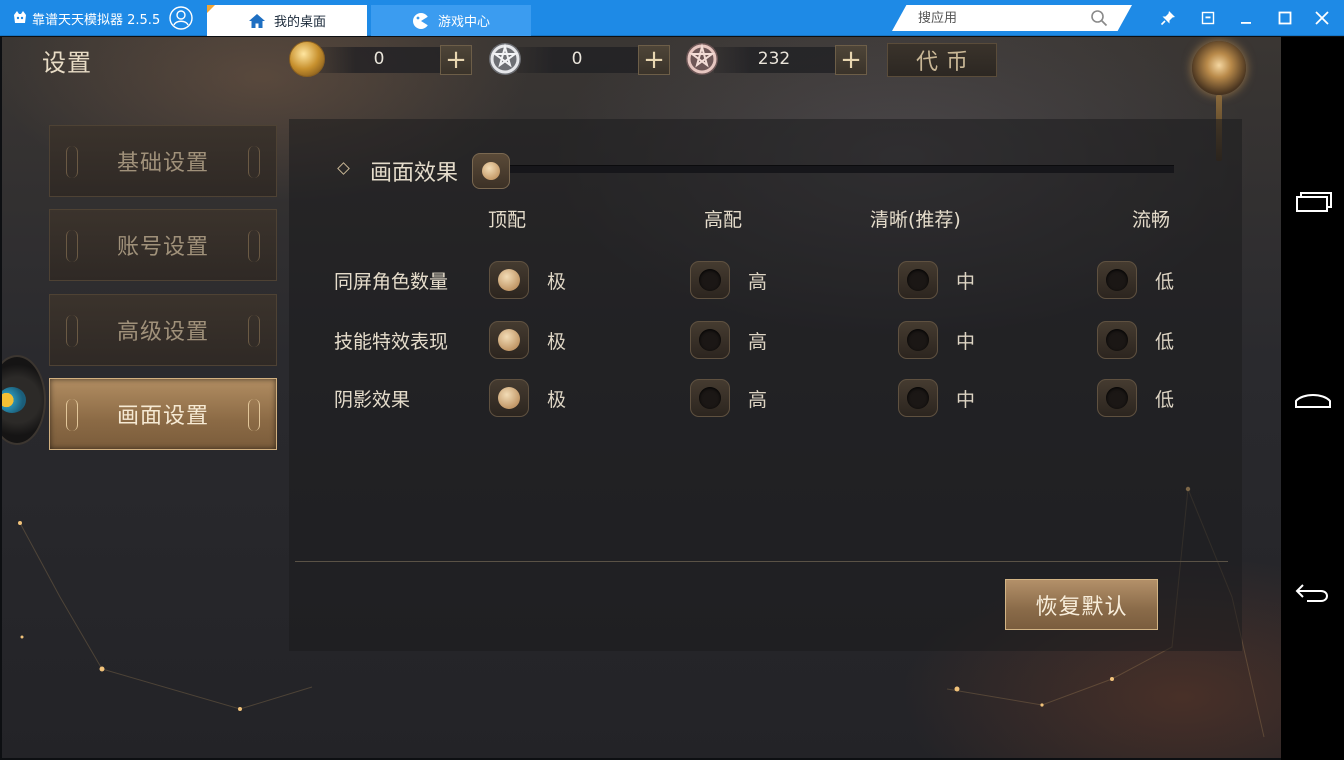  Describe the element at coordinates (307, 59) in the screenshot. I see `gold-coin-icon` at that location.